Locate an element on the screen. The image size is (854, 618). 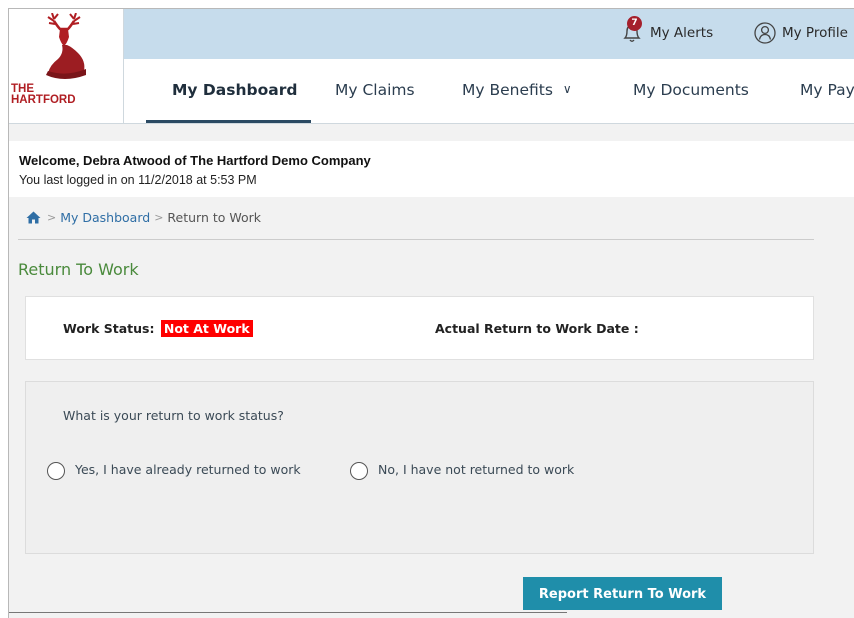
radio-not-returned is located at coordinates (359, 471).